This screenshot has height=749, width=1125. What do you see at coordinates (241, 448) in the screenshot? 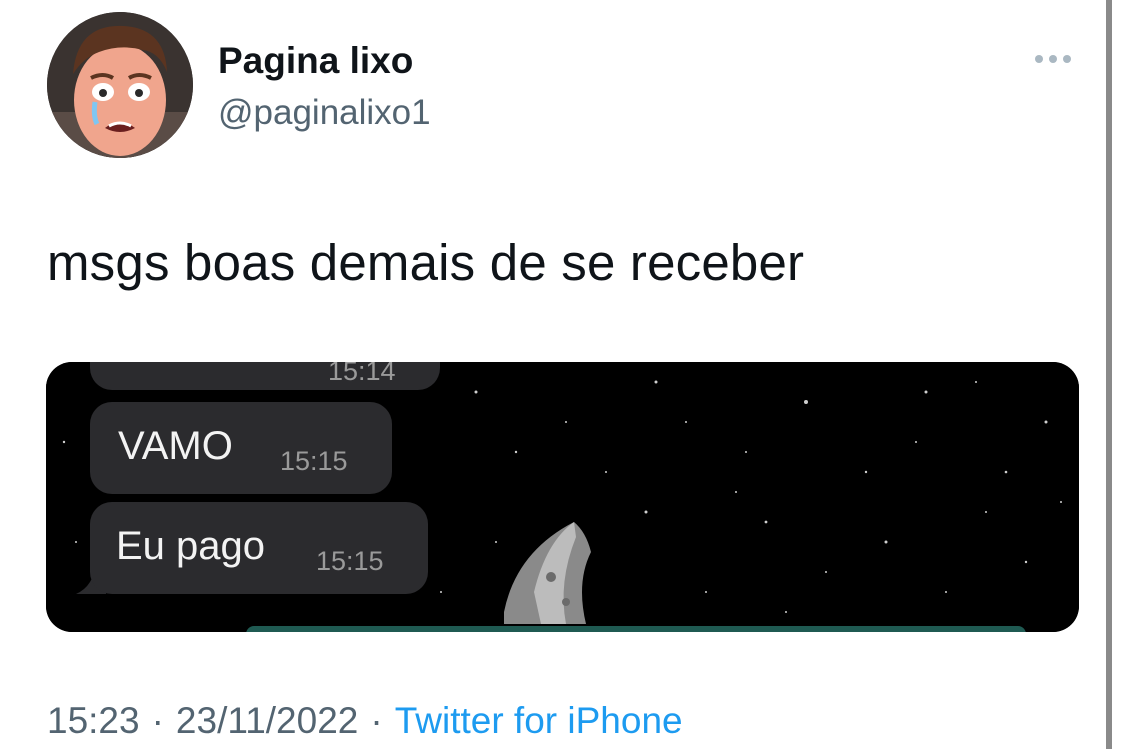
I see `chat-bubble: VAMO 15:15` at bounding box center [241, 448].